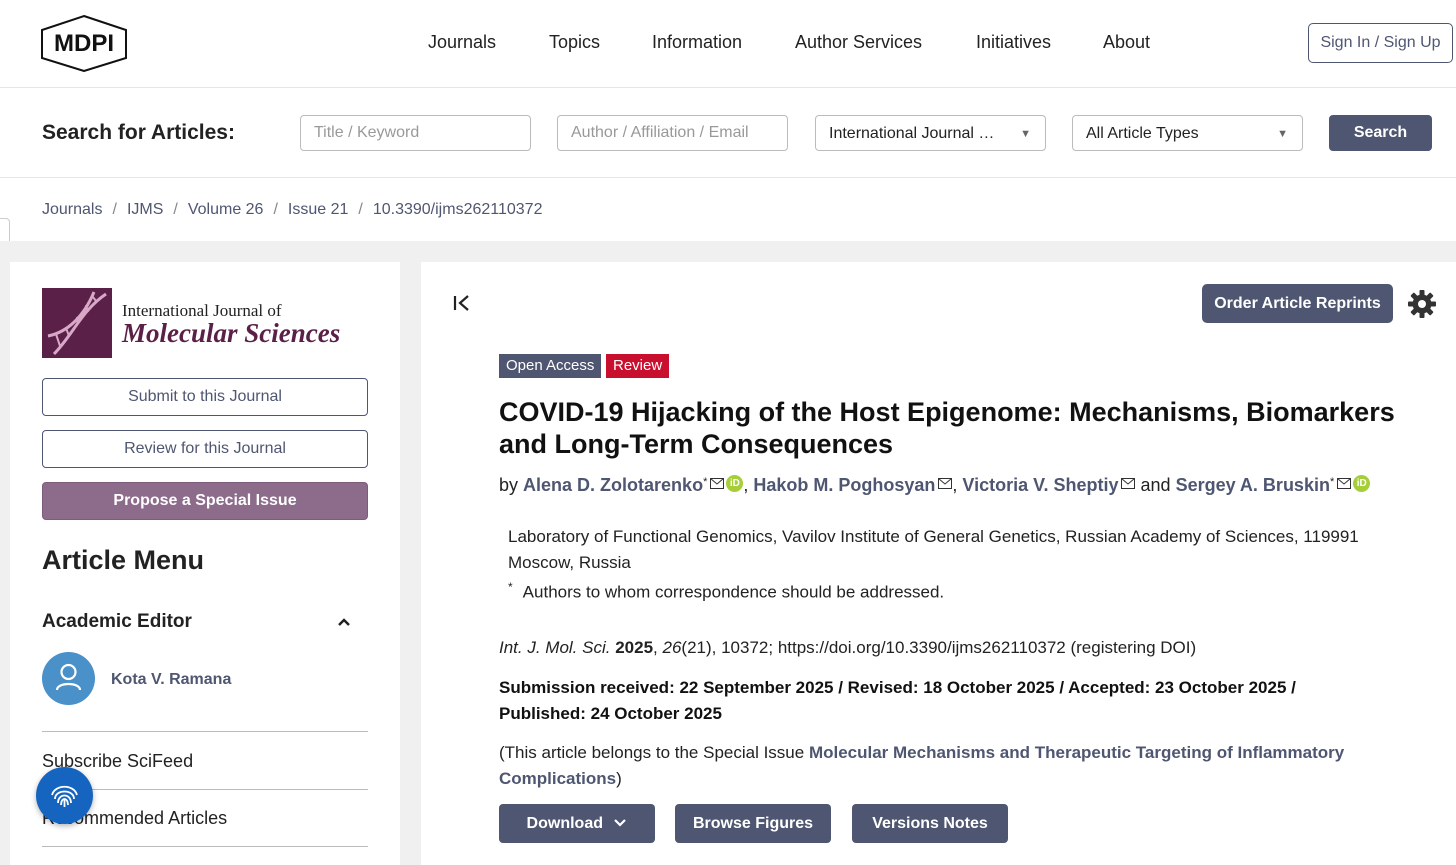  I want to click on submit-to-journal-button: Submit to this Journal, so click(205, 397).